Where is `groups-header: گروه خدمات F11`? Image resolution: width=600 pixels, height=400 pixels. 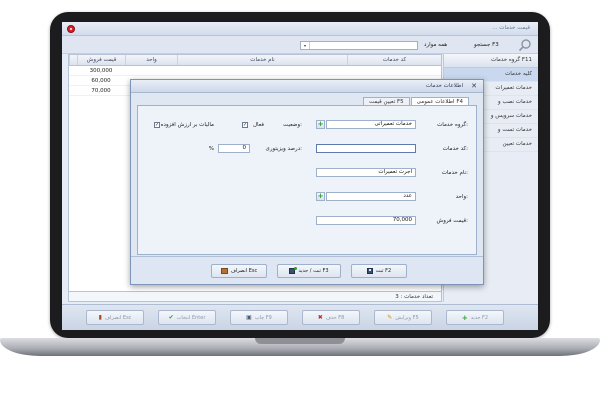 groups-header: گروه خدمات F11 is located at coordinates (491, 61).